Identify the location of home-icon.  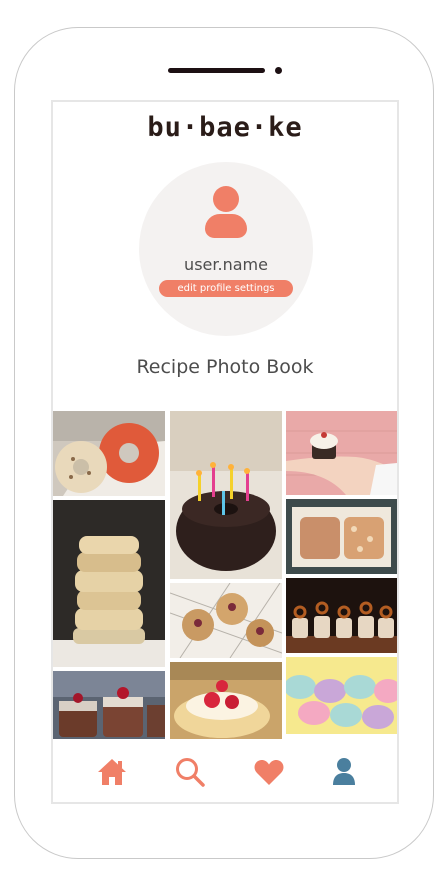
(112, 772).